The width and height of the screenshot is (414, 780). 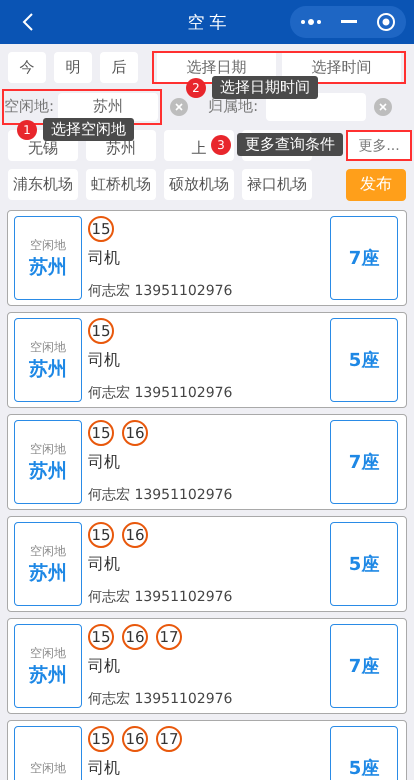 I want to click on step-number: 1, so click(x=27, y=130).